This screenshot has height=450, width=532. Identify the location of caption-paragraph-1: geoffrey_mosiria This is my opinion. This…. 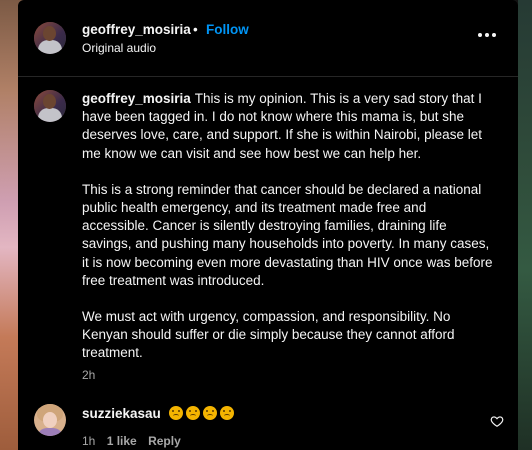
(288, 126).